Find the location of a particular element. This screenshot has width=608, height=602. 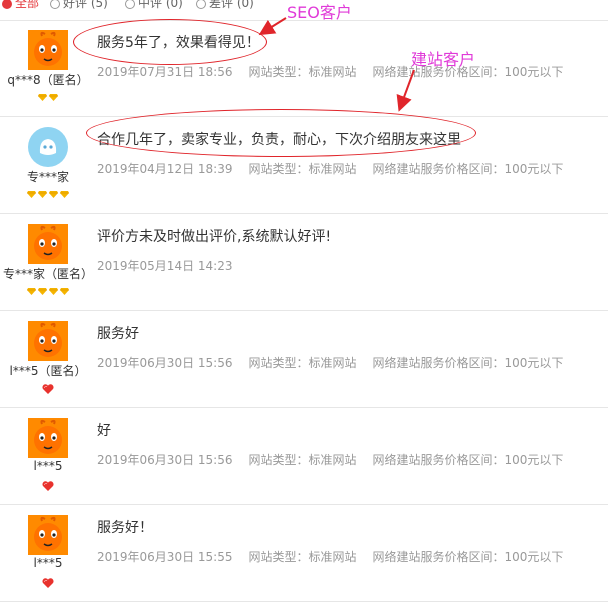

seo-arrow is located at coordinates (272, 26).